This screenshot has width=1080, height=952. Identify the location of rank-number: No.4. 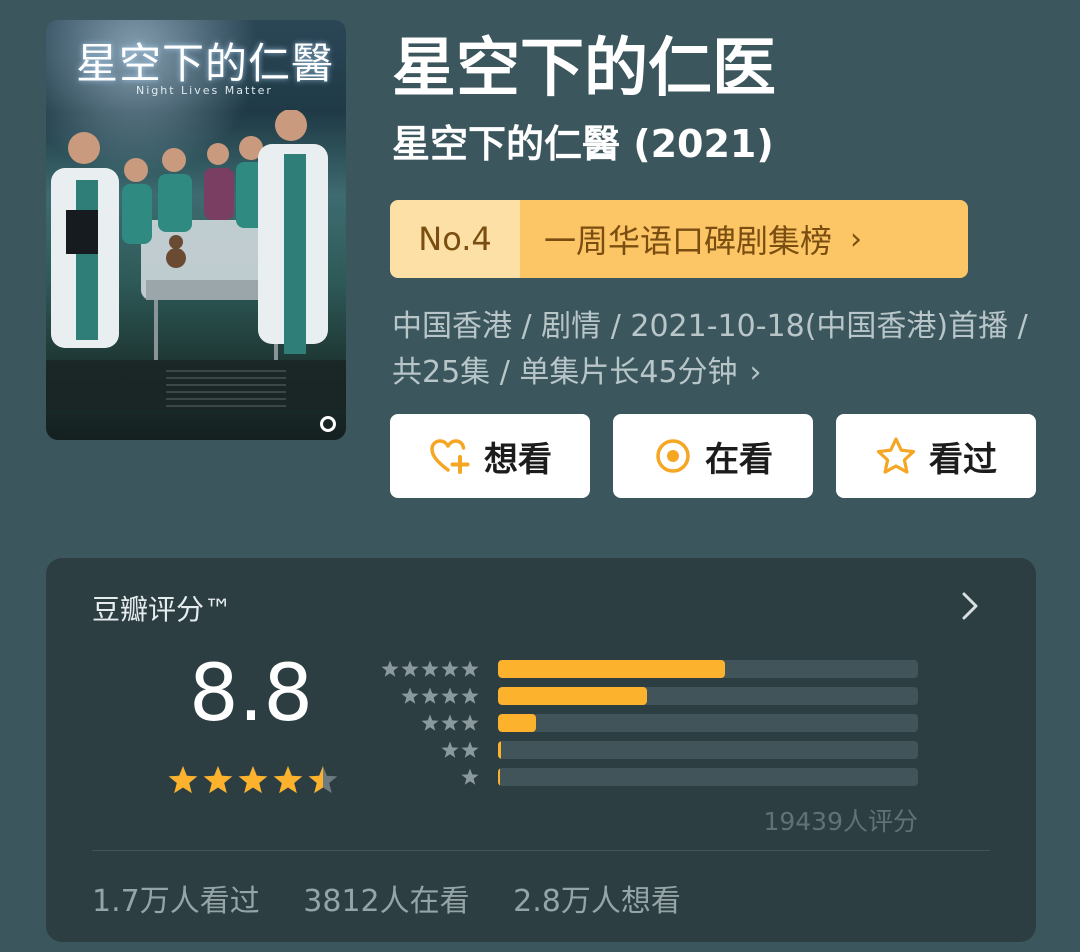
(455, 239).